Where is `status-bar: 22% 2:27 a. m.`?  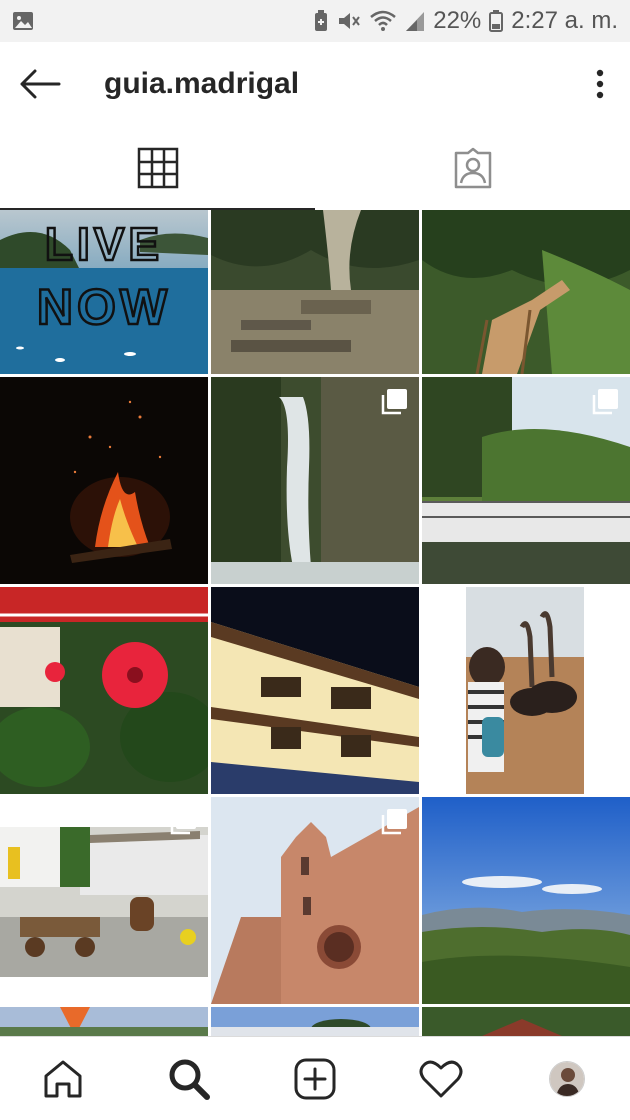
status-bar: 22% 2:27 a. m. is located at coordinates (315, 21).